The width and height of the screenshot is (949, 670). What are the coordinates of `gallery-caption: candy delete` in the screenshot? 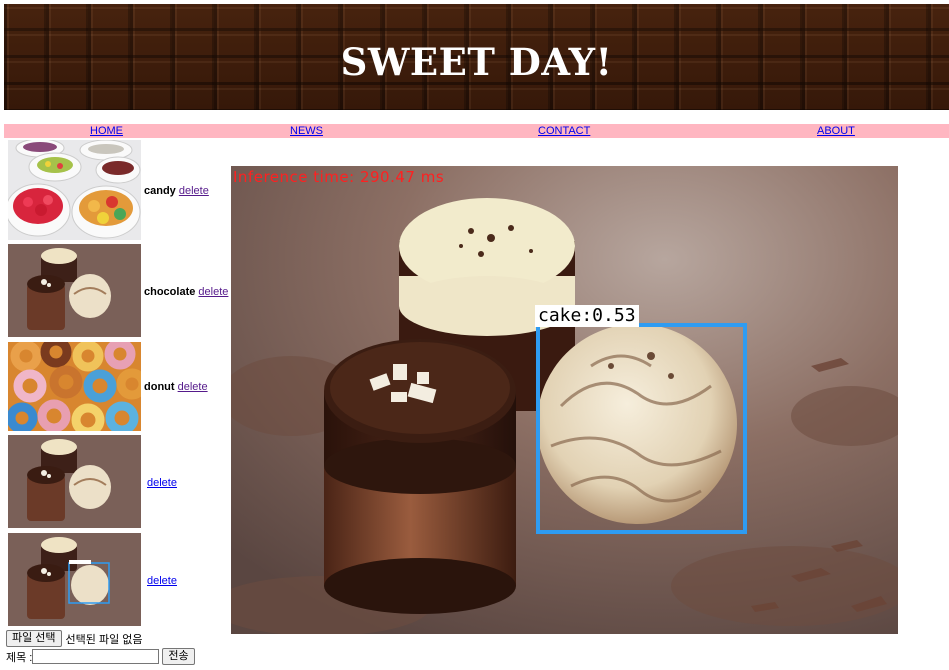 It's located at (176, 191).